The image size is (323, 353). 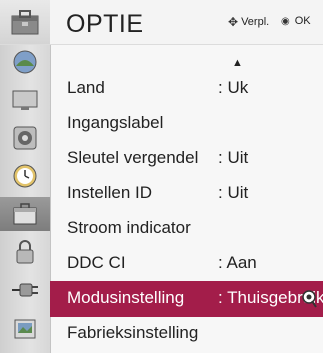 What do you see at coordinates (110, 192) in the screenshot?
I see `menu-item-label: Instellen ID` at bounding box center [110, 192].